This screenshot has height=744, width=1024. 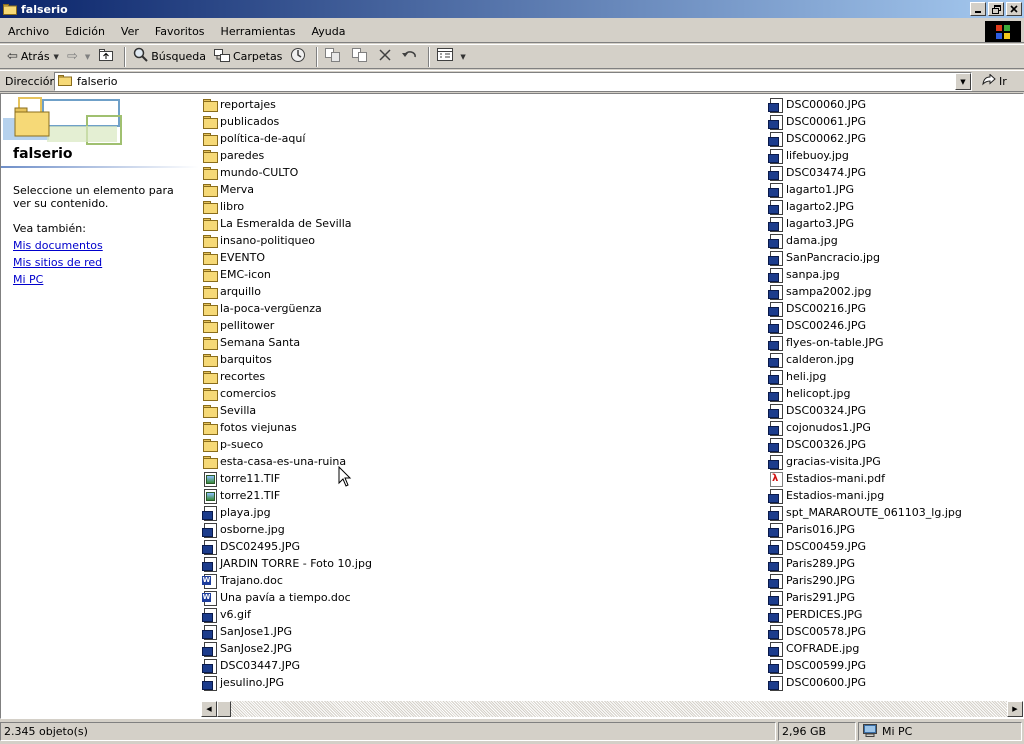 I want to click on minimize-button, so click(x=978, y=9).